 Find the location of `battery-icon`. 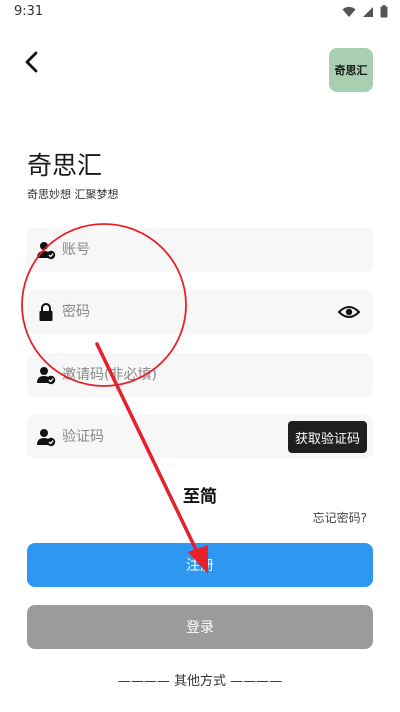

battery-icon is located at coordinates (384, 11).